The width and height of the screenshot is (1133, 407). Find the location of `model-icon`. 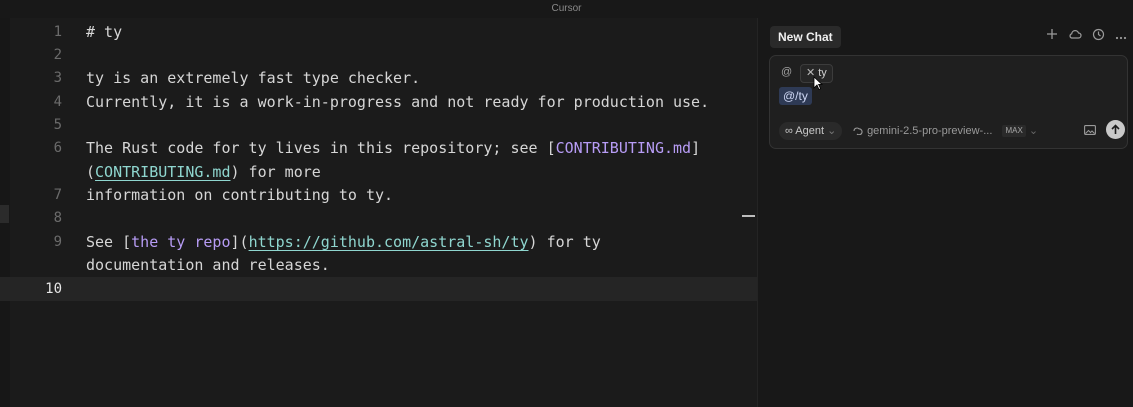

model-icon is located at coordinates (858, 131).